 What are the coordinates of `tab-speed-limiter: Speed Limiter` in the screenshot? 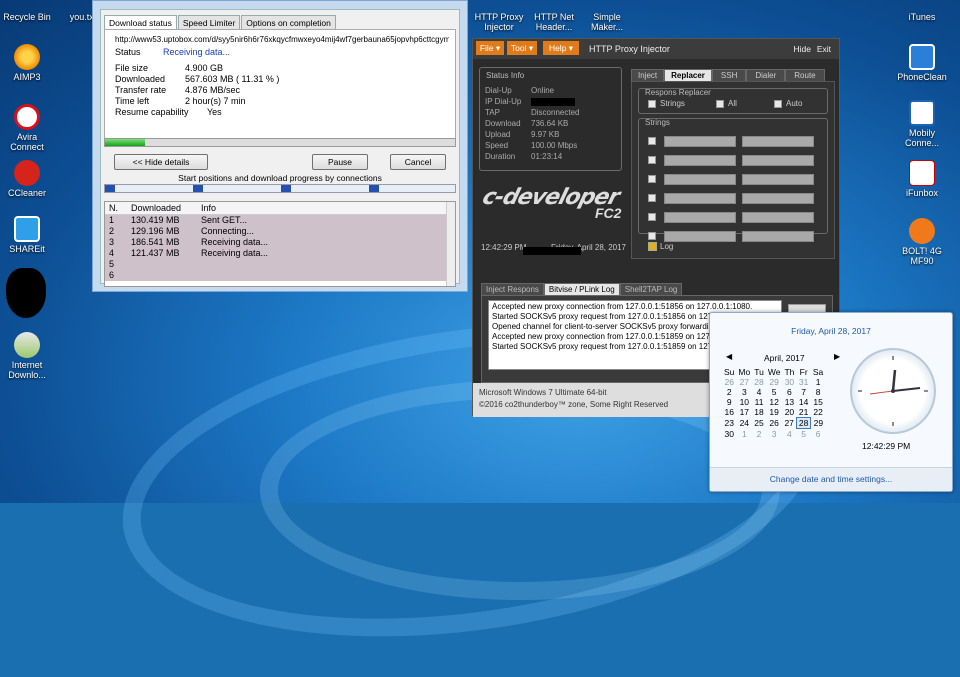 It's located at (209, 22).